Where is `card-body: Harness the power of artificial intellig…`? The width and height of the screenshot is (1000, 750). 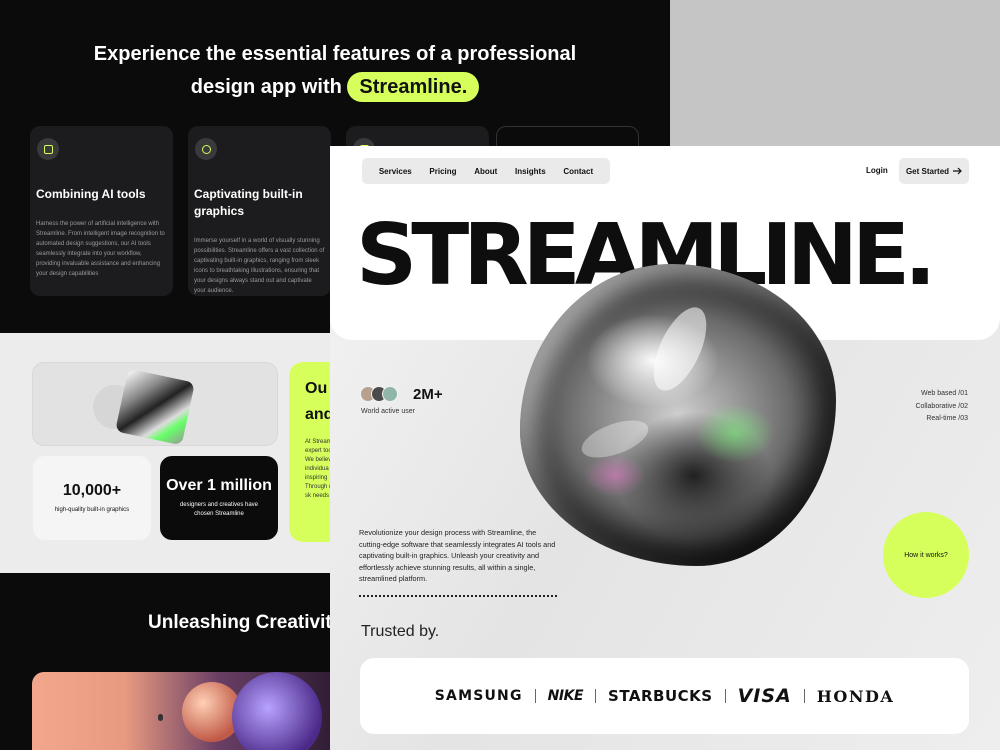
card-body: Harness the power of artificial intellig… is located at coordinates (100, 249).